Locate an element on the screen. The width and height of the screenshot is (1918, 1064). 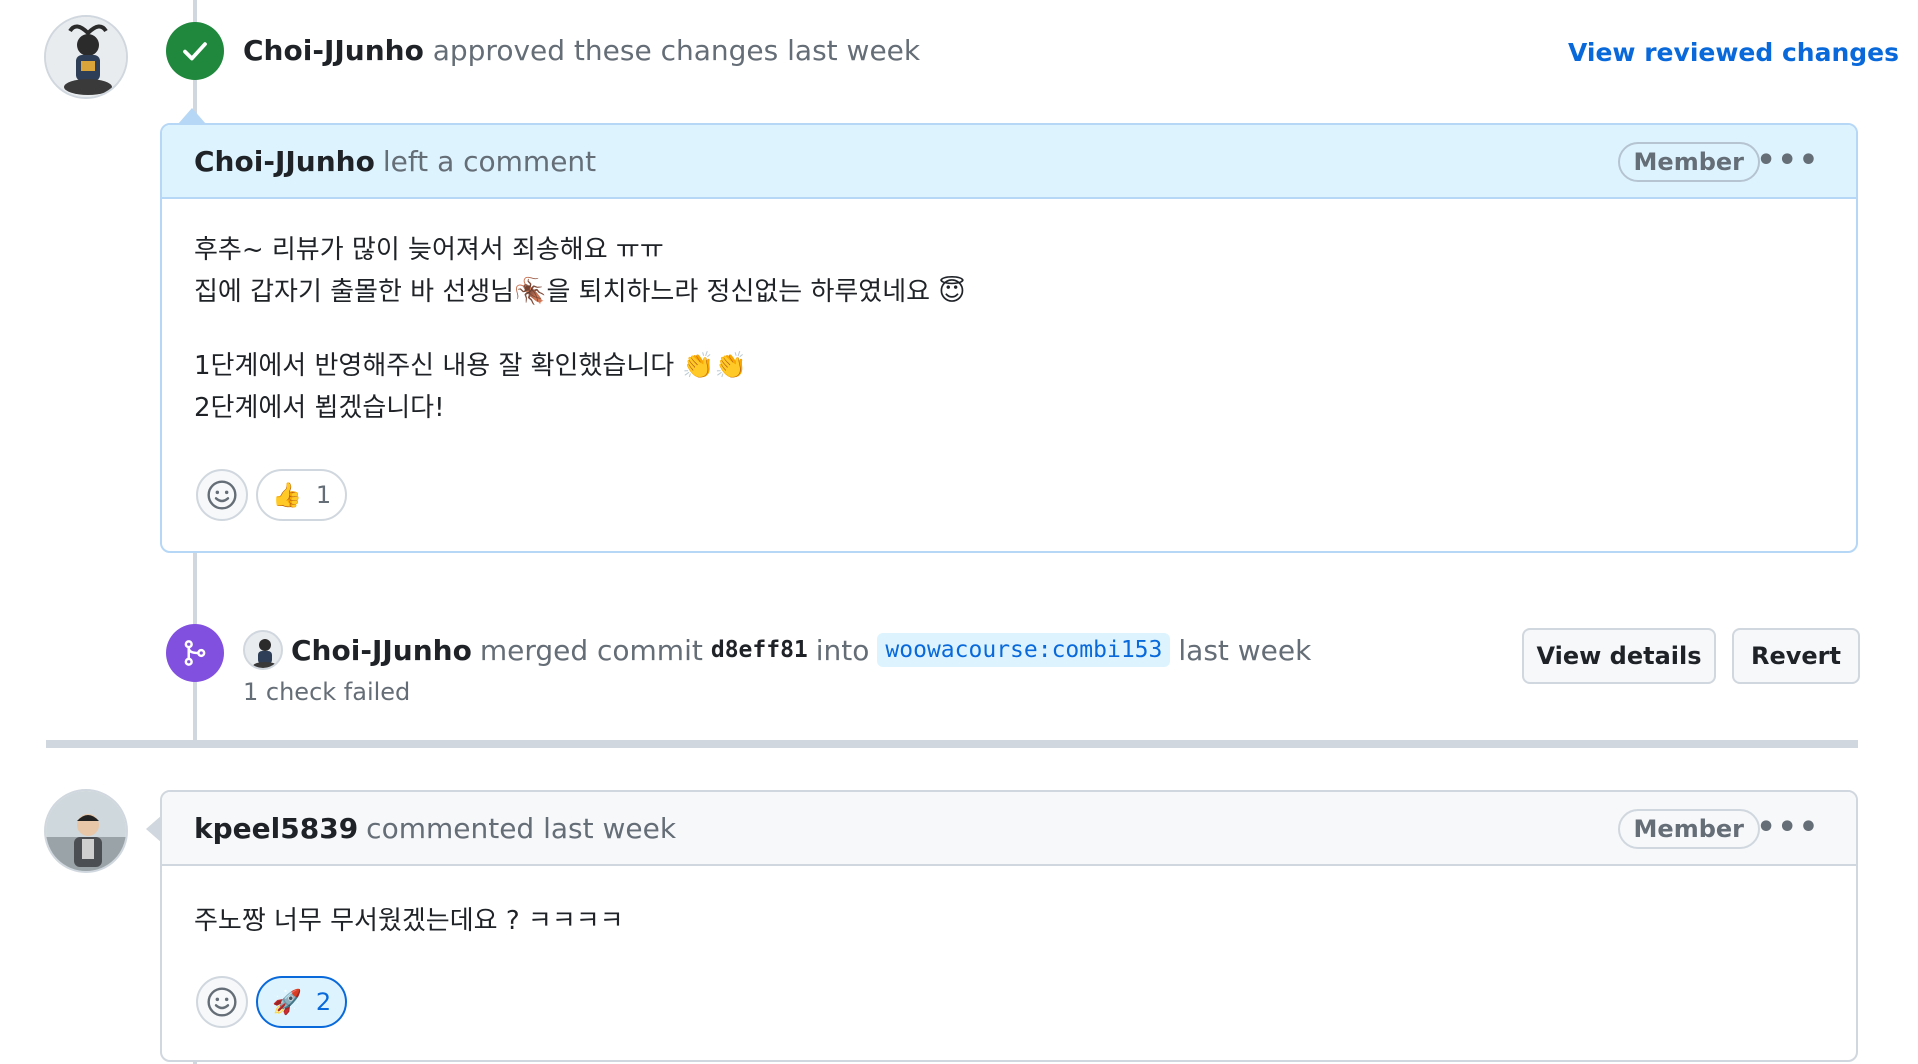
merge-action: merged commit is located at coordinates (591, 650).